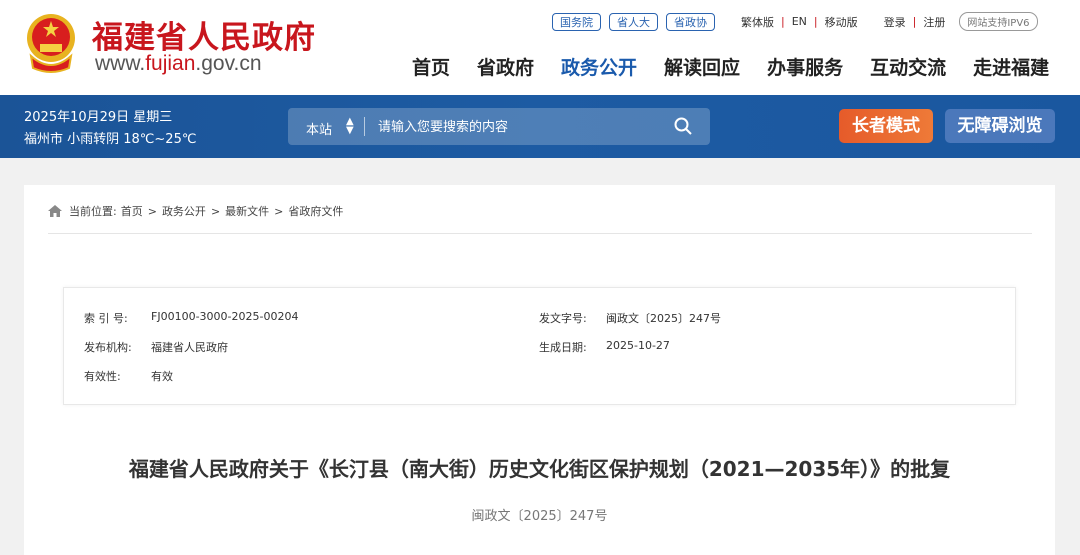 This screenshot has width=1080, height=555. What do you see at coordinates (51, 43) in the screenshot?
I see `national-emblem-logo` at bounding box center [51, 43].